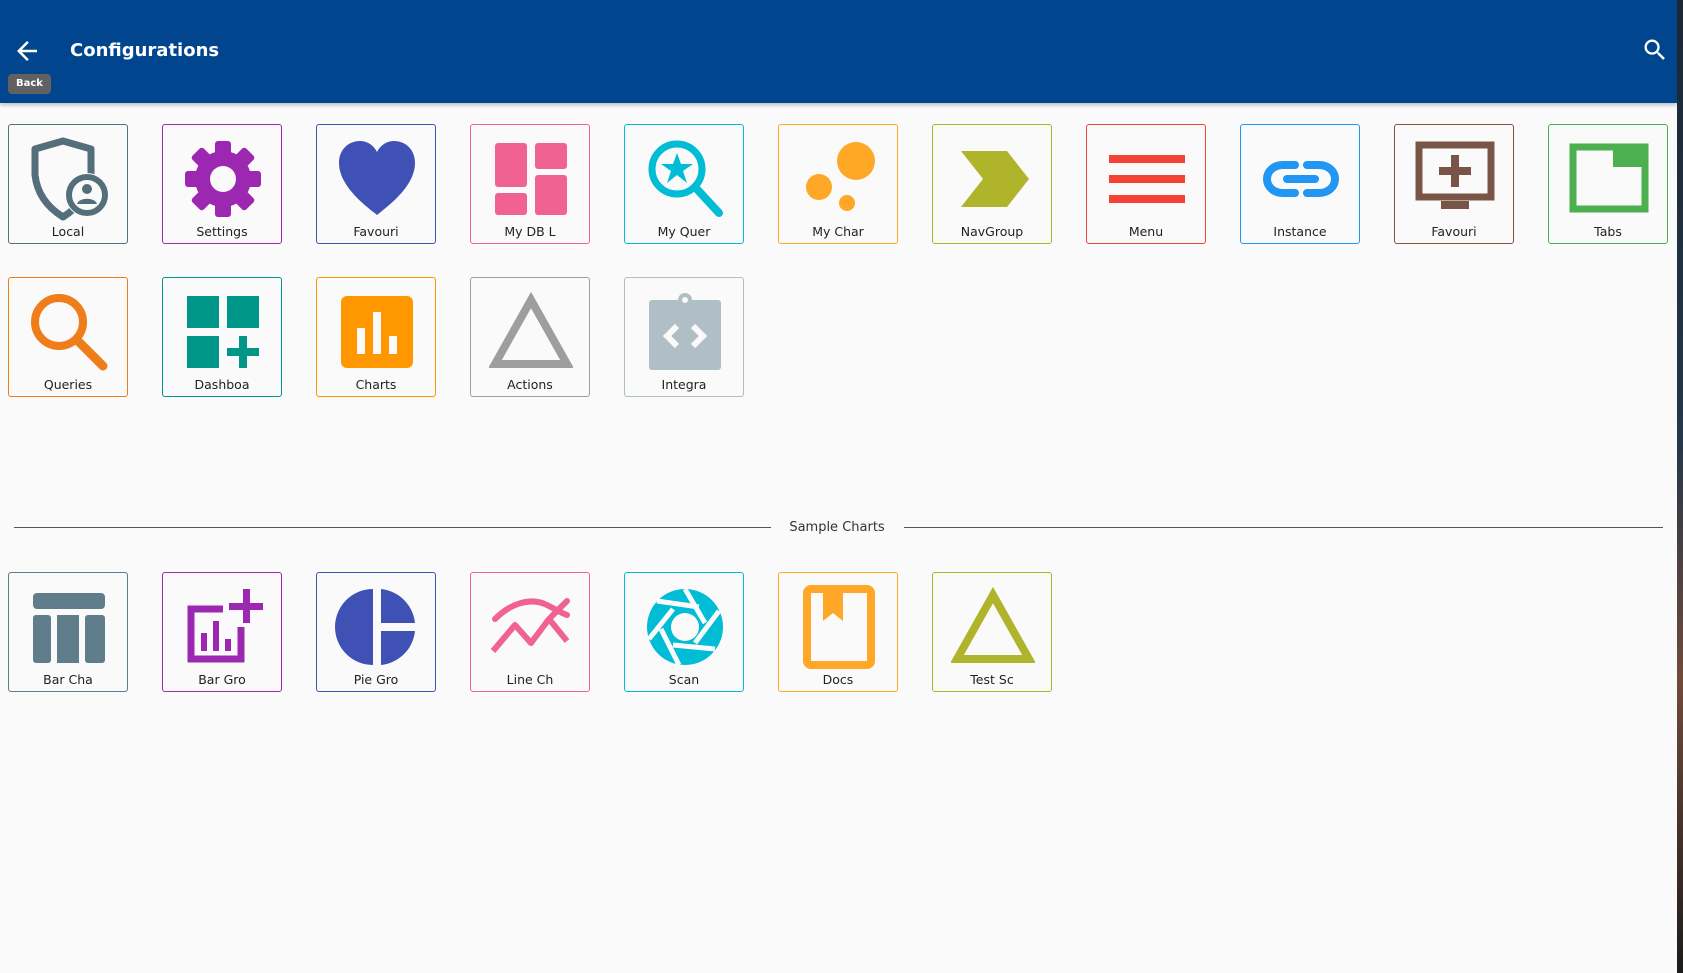  Describe the element at coordinates (68, 679) in the screenshot. I see `tile-label: Bar Cha` at that location.